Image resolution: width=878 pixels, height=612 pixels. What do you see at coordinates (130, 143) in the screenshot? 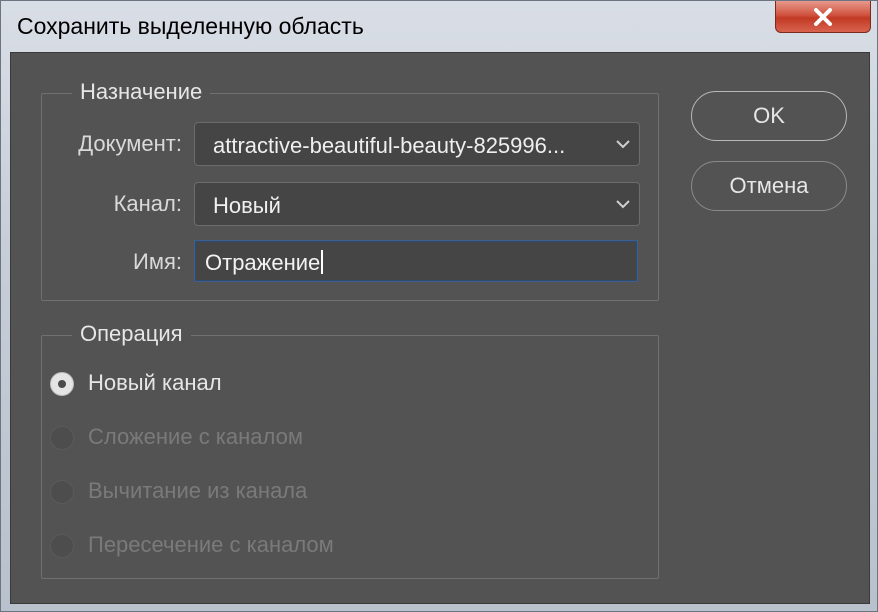
I see `document-label: Документ:` at bounding box center [130, 143].